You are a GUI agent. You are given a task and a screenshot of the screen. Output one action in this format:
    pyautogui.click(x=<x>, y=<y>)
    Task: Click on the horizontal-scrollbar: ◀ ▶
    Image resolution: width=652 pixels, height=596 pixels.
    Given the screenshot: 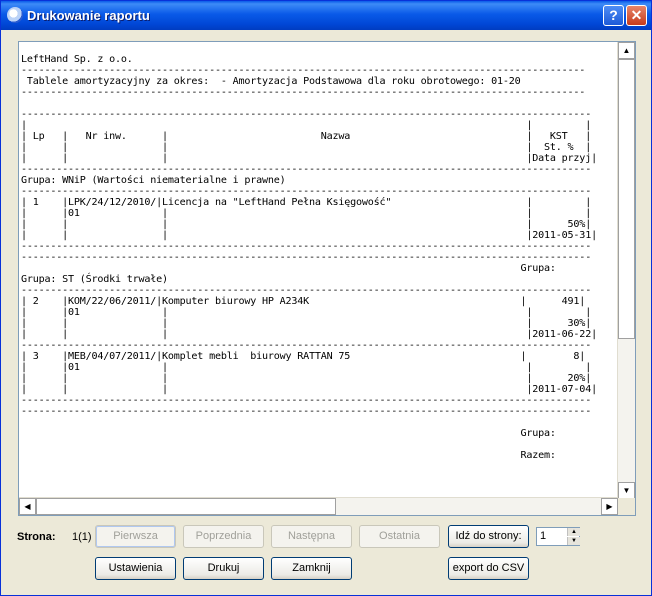 What is the action you would take?
    pyautogui.click(x=318, y=506)
    